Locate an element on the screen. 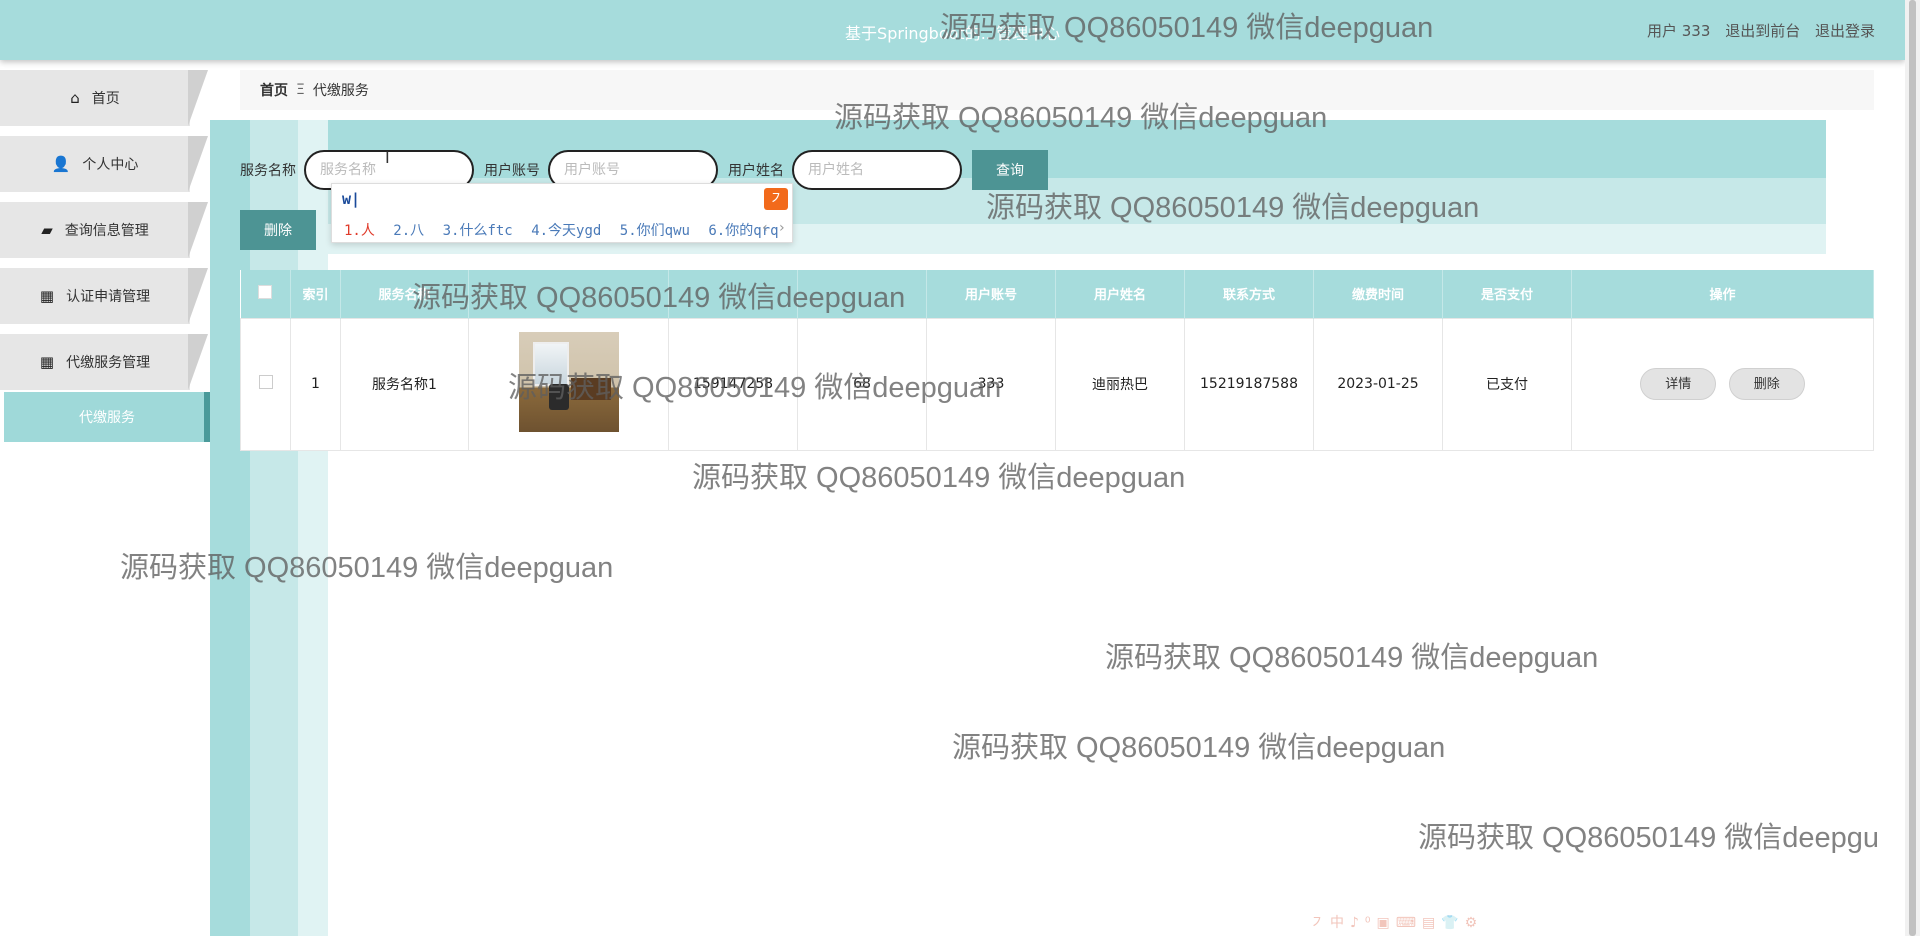 The image size is (1920, 936). select-all-checkbox is located at coordinates (265, 291).